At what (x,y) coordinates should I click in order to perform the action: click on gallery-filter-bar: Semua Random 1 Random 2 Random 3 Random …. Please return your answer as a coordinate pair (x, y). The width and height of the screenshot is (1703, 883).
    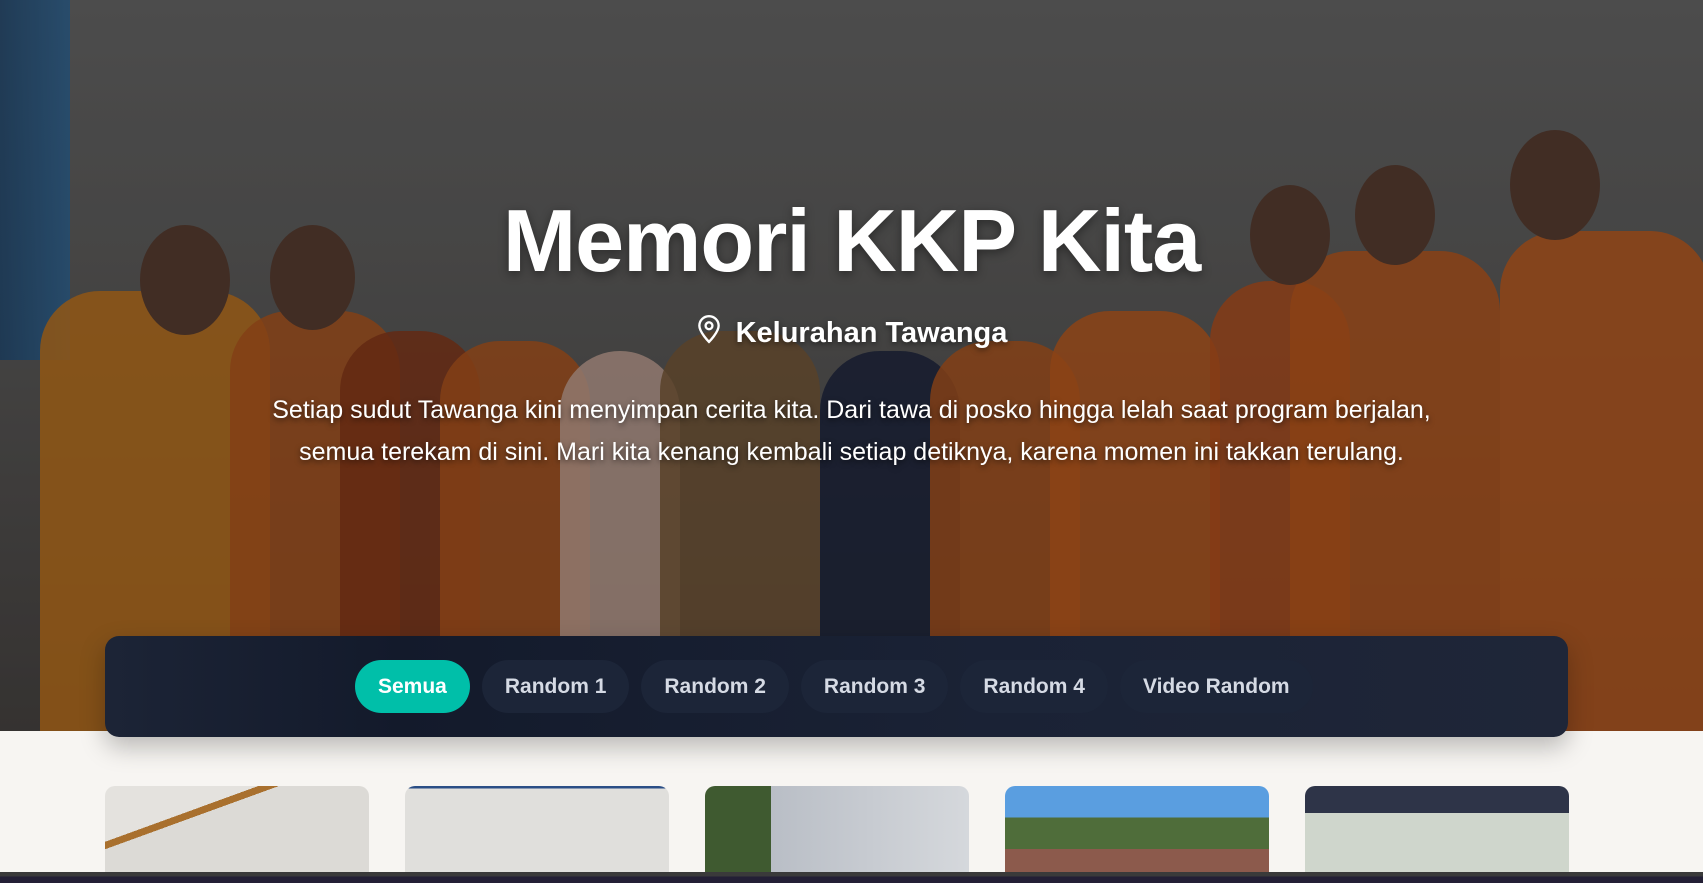
    Looking at the image, I should click on (836, 686).